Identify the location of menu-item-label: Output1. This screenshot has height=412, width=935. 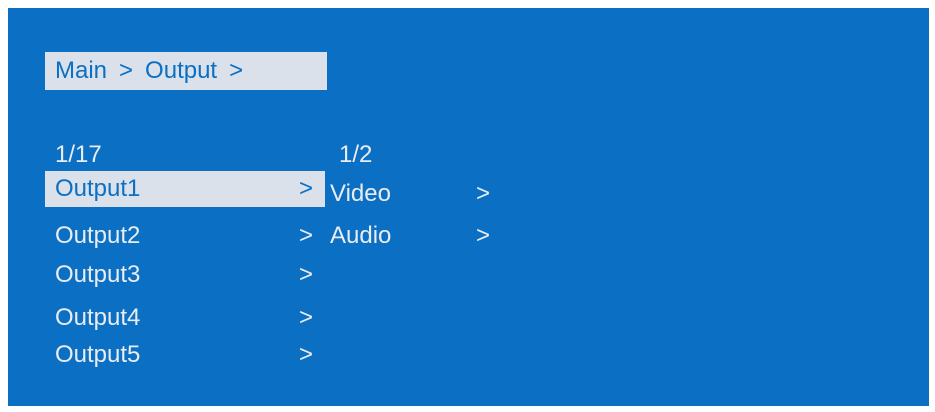
(98, 188).